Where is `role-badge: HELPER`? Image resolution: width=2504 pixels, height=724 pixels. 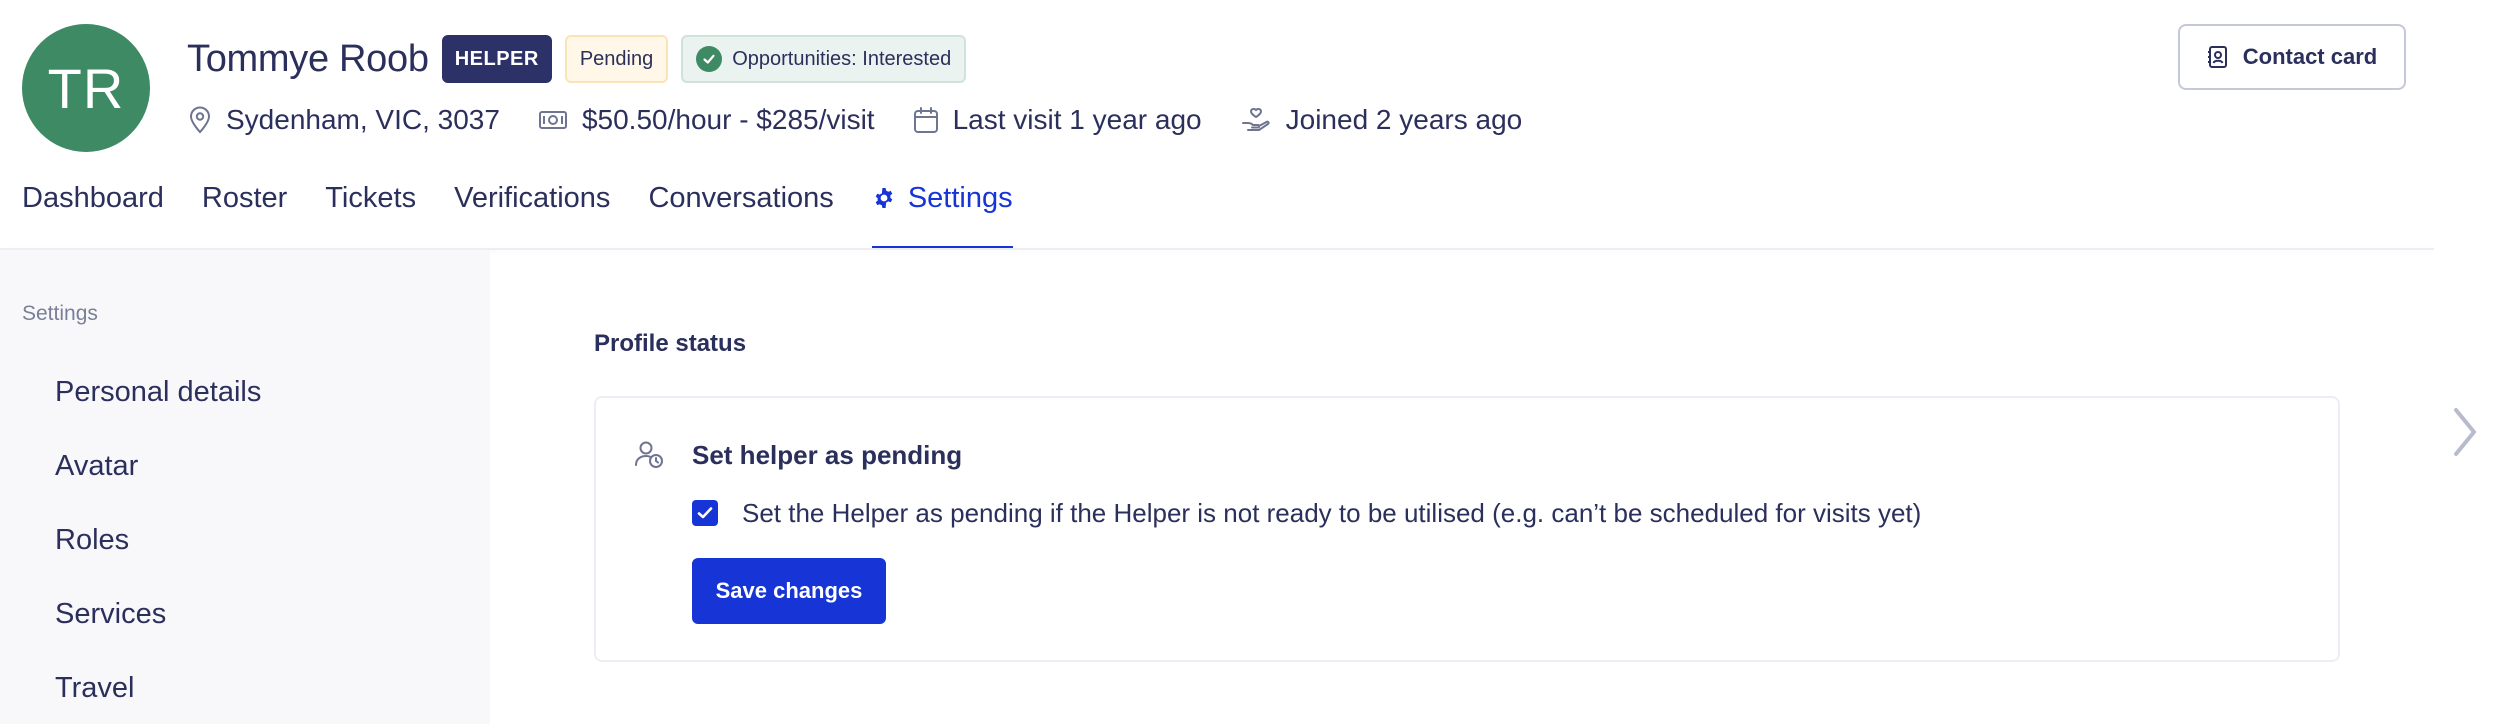
role-badge: HELPER is located at coordinates (496, 59).